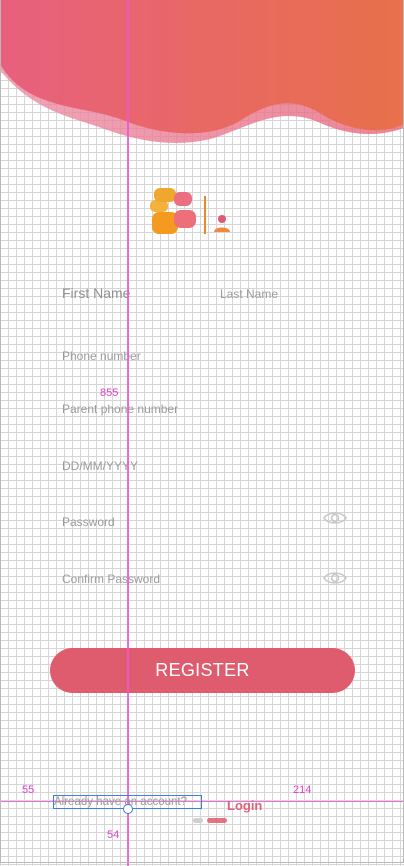 The image size is (404, 866). I want to click on page-indicator-dot, so click(198, 820).